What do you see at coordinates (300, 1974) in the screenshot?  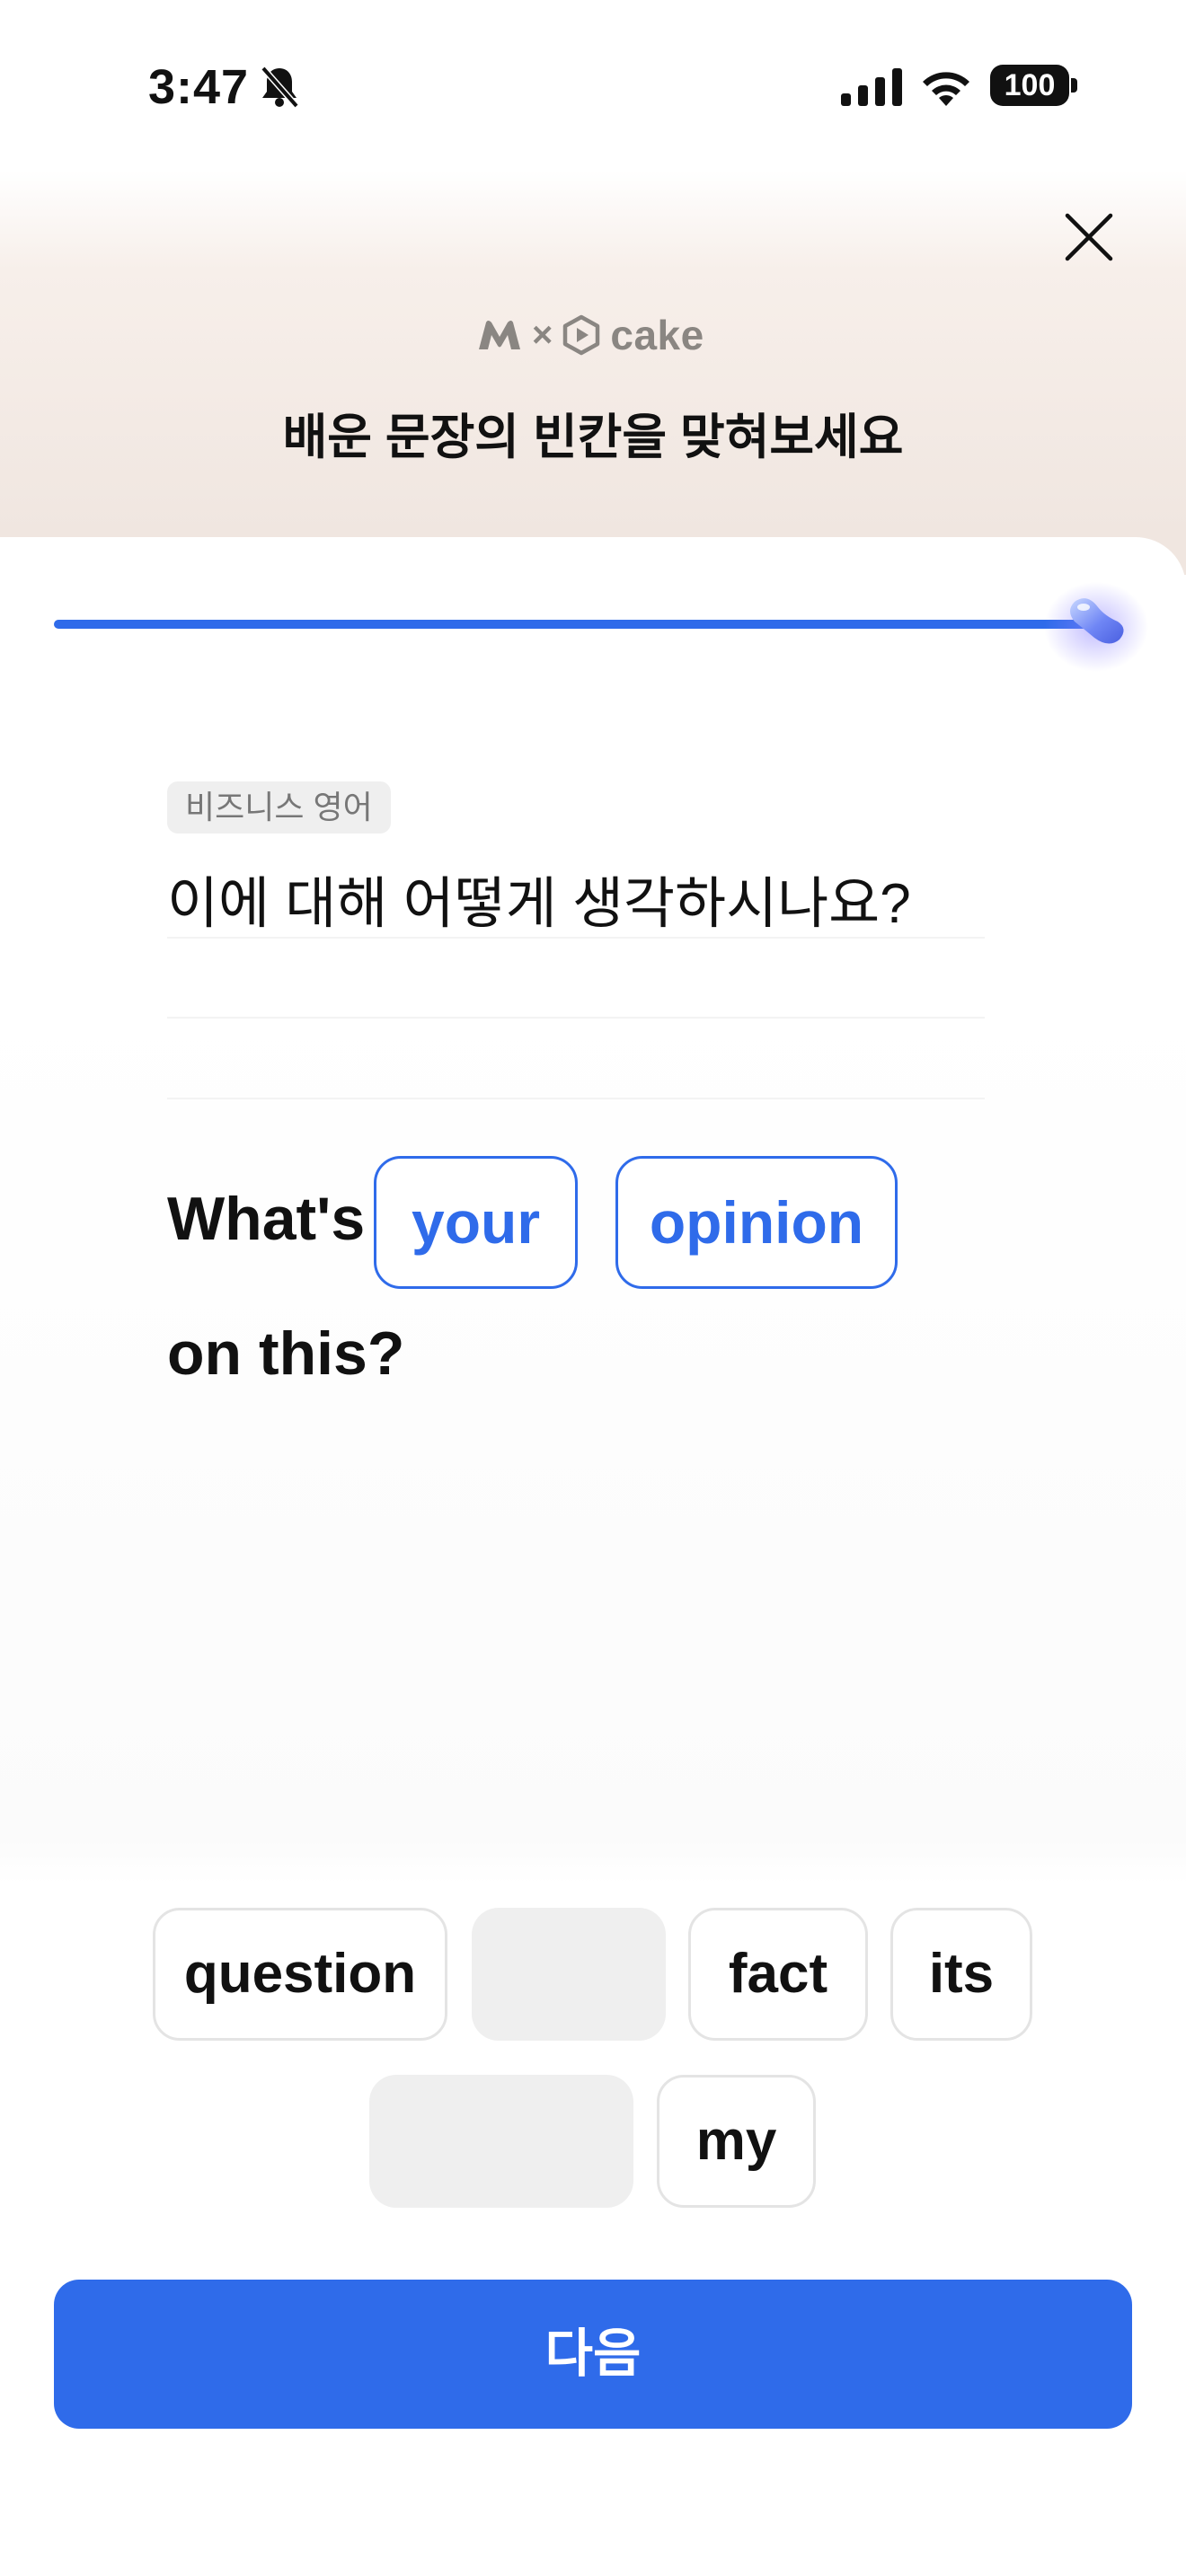 I see `word-chip-question: question` at bounding box center [300, 1974].